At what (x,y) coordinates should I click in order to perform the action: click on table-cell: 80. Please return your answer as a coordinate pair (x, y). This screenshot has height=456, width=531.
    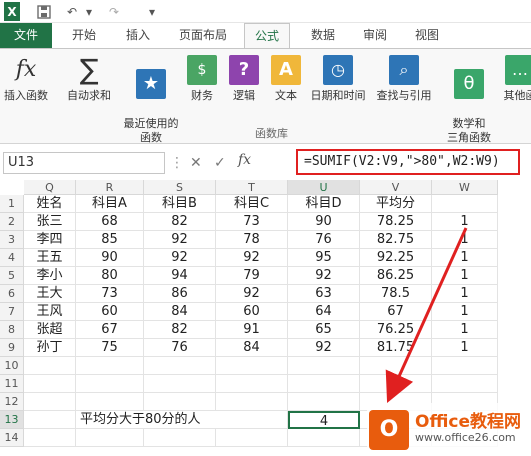
    Looking at the image, I should click on (110, 276).